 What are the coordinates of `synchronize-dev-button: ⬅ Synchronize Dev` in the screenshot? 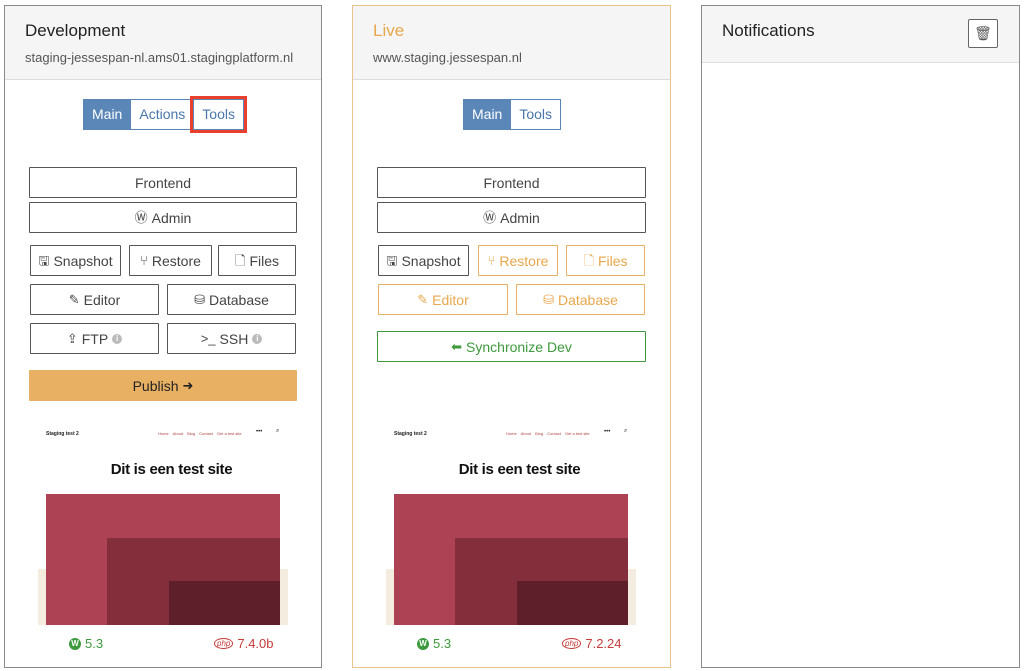 It's located at (511, 346).